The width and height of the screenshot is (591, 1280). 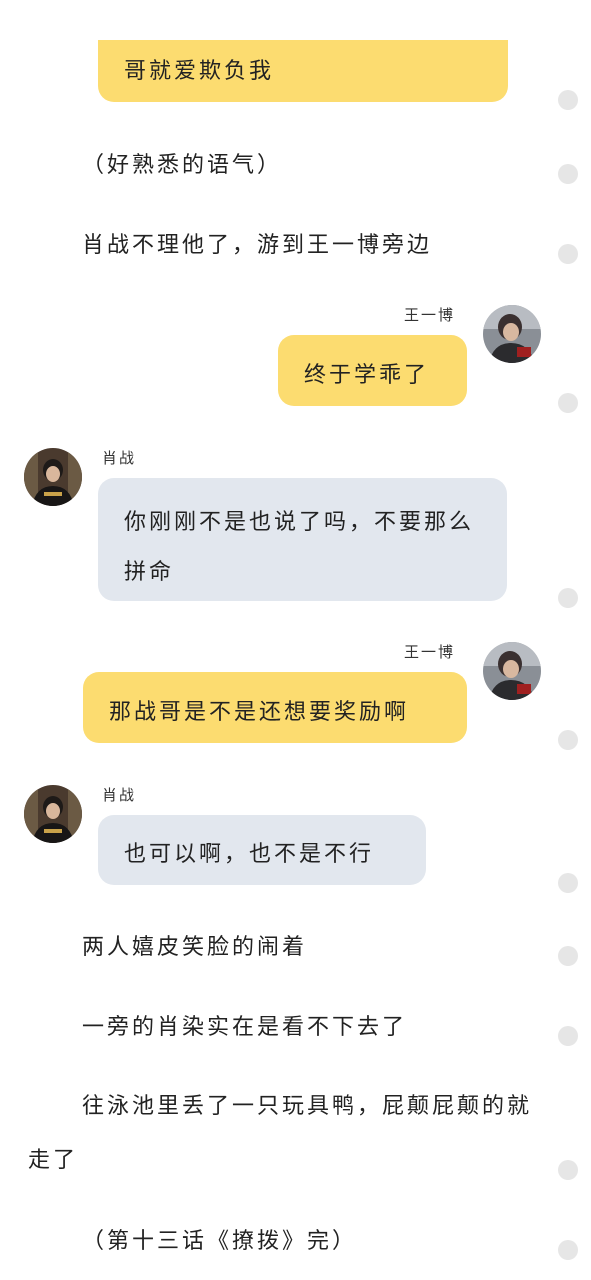 What do you see at coordinates (249, 854) in the screenshot?
I see `message-text: 也可以啊，也不是不行` at bounding box center [249, 854].